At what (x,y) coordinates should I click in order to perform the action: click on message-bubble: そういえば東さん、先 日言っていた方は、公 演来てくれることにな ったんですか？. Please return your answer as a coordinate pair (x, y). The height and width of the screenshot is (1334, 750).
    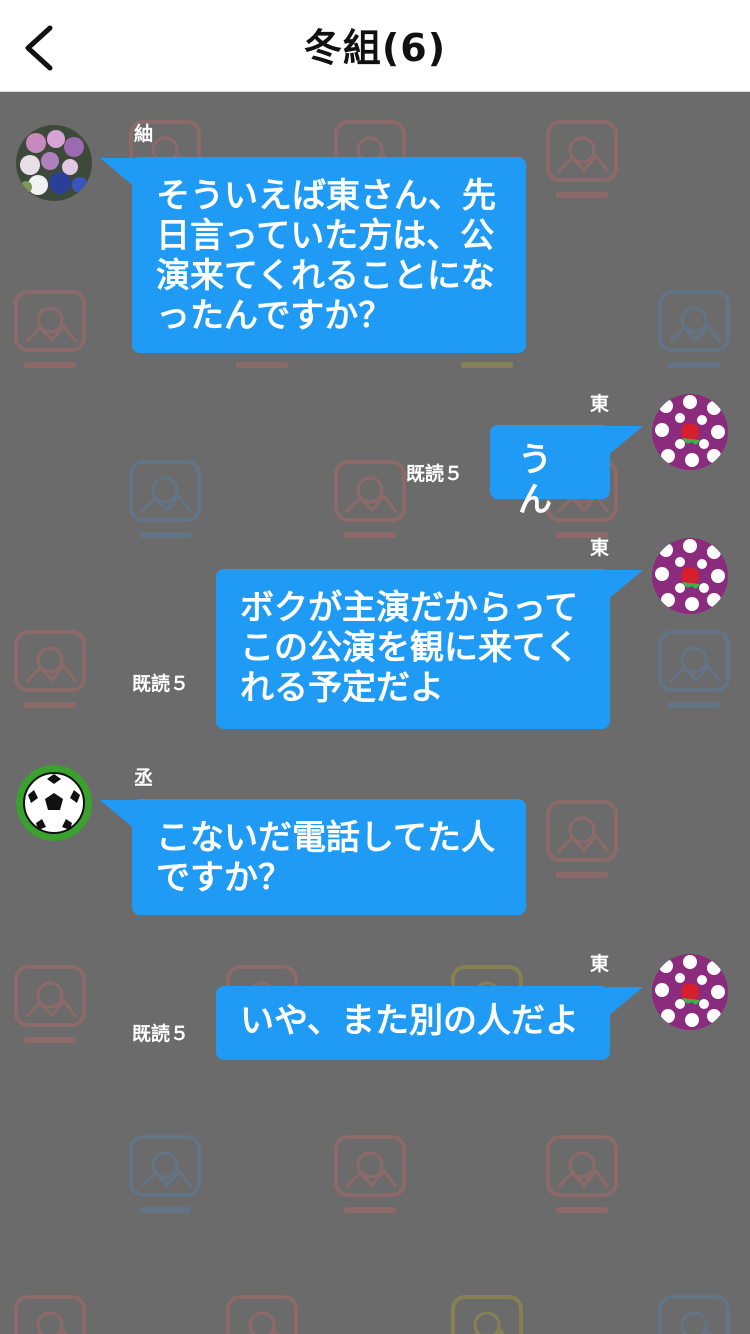
    Looking at the image, I should click on (329, 255).